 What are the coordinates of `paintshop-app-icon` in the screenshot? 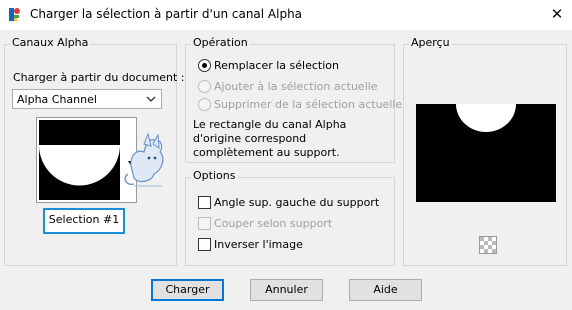 It's located at (15, 14).